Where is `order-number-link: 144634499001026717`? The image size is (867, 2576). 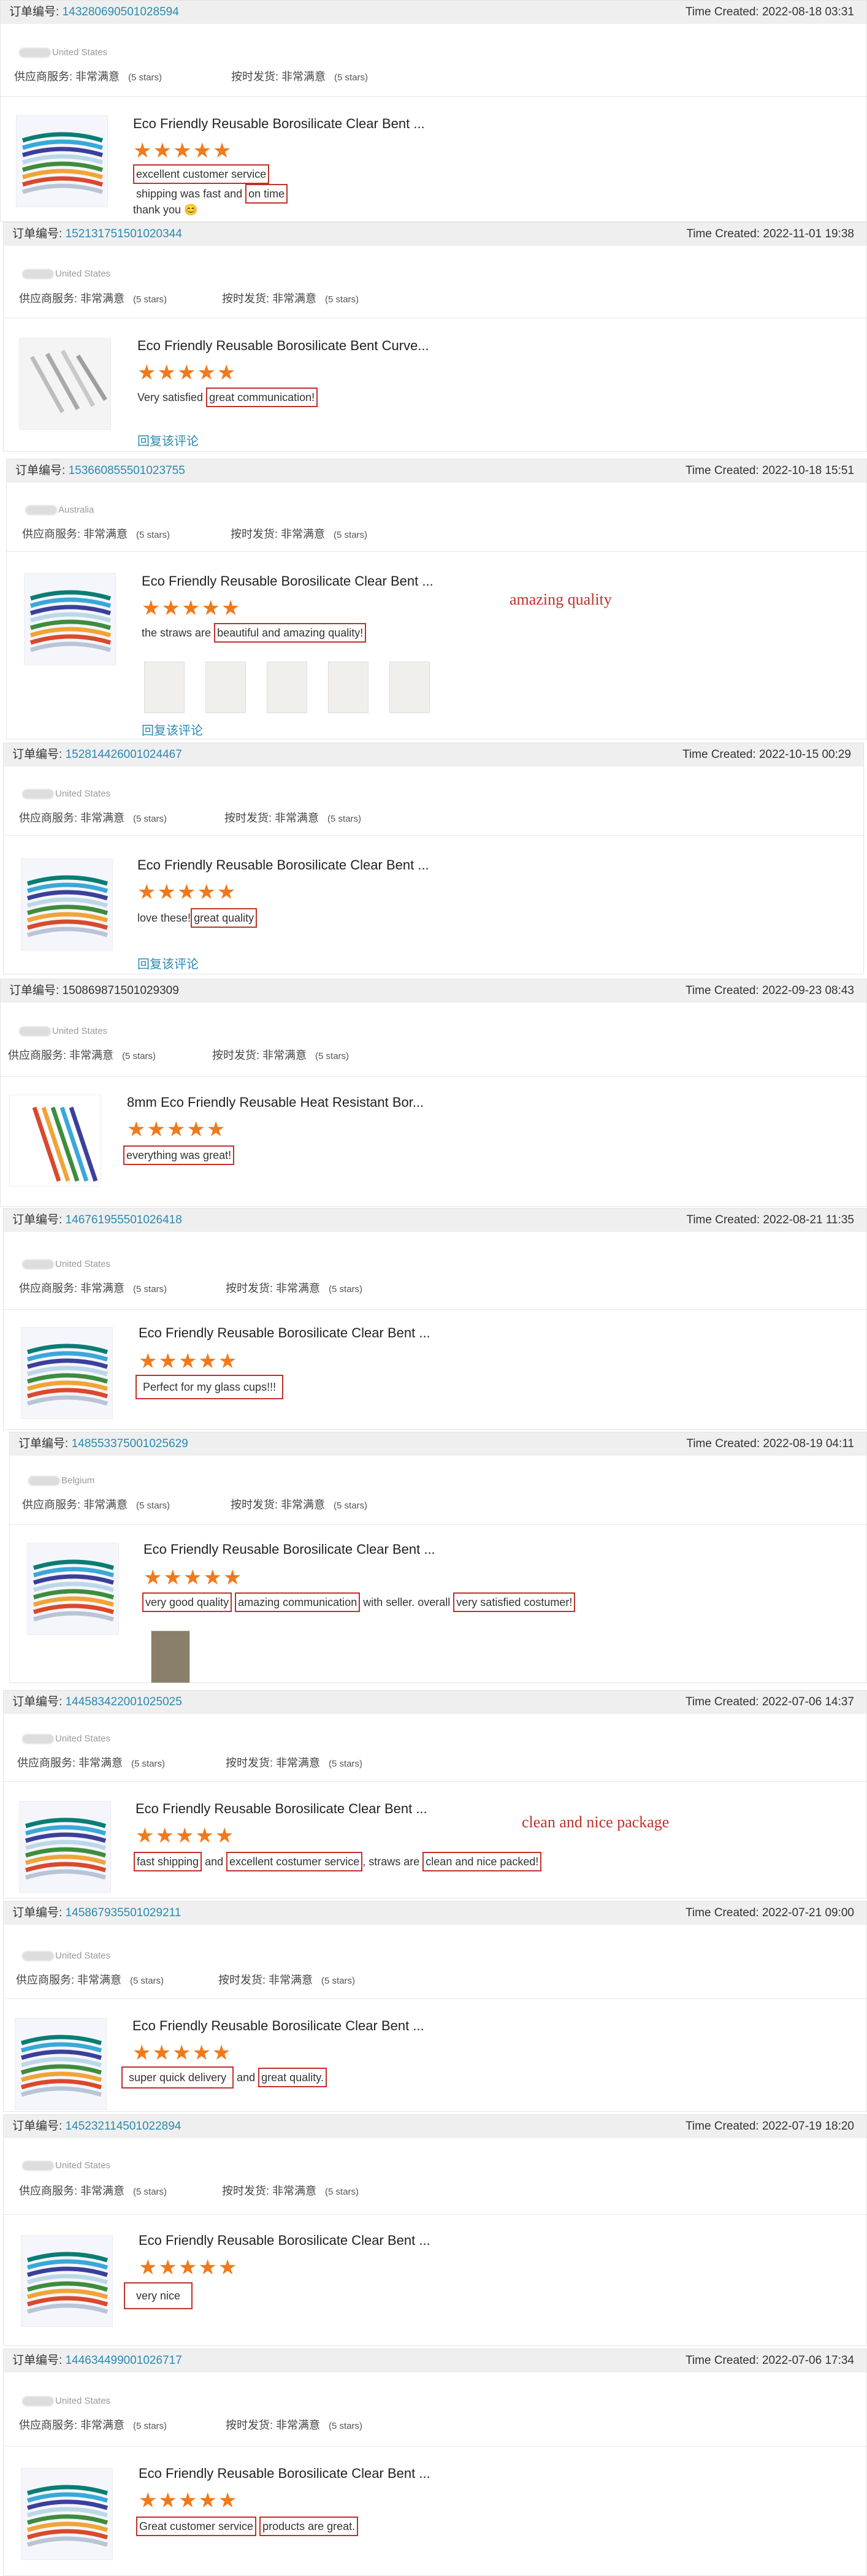
order-number-link: 144634499001026717 is located at coordinates (124, 2360).